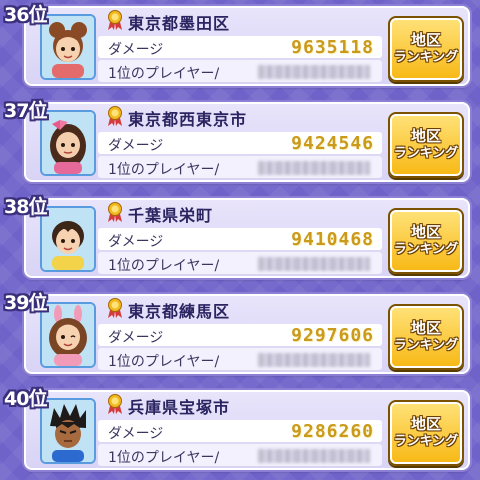  Describe the element at coordinates (179, 407) in the screenshot. I see `area-name: 兵庫県宝塚市` at that location.